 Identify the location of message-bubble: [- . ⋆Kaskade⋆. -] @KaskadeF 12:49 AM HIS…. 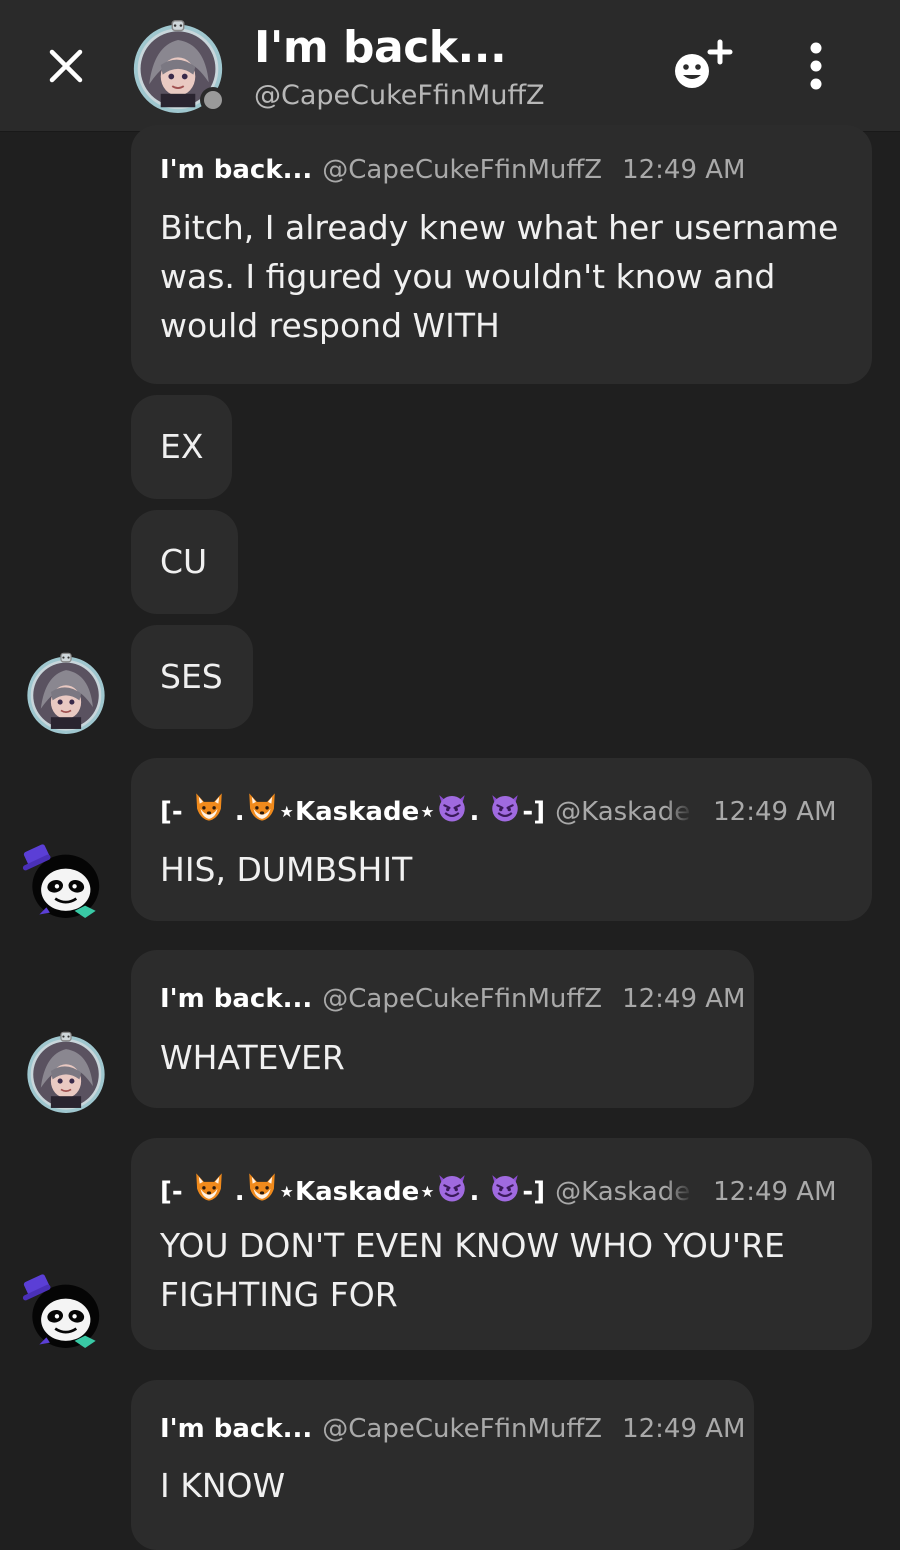
(501, 839).